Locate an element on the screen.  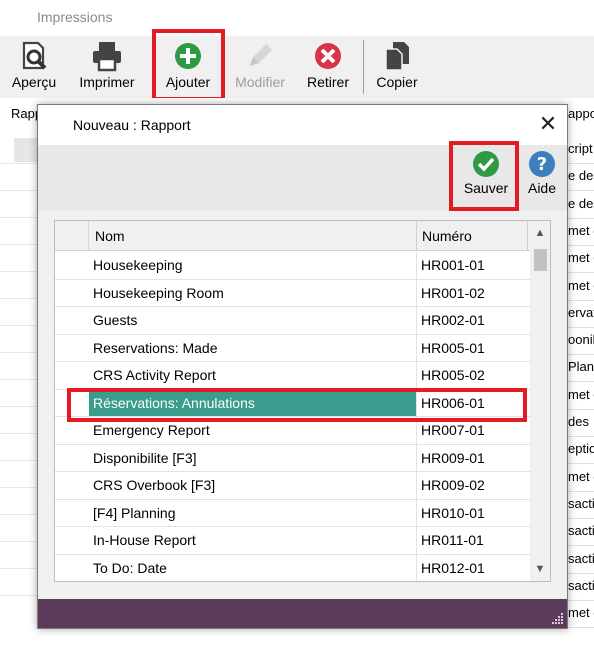
cell-numero: HR012-01 is located at coordinates (453, 567).